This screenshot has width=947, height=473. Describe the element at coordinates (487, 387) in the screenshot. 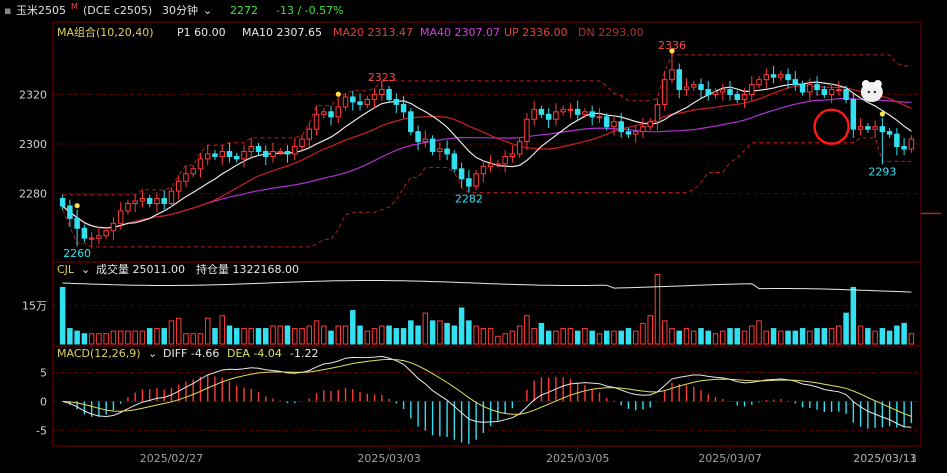

I see `dea-line` at that location.